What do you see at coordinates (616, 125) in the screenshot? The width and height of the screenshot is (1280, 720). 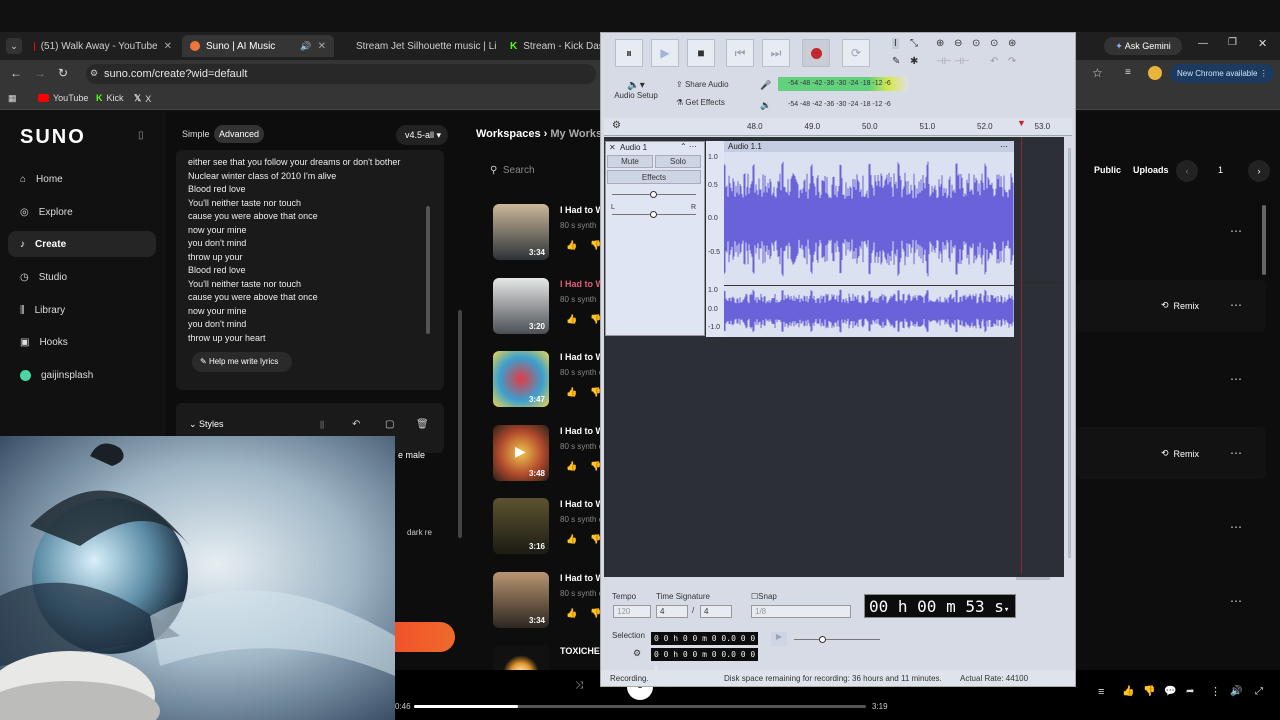 I see `timeline-settings-icon: ⚙` at bounding box center [616, 125].